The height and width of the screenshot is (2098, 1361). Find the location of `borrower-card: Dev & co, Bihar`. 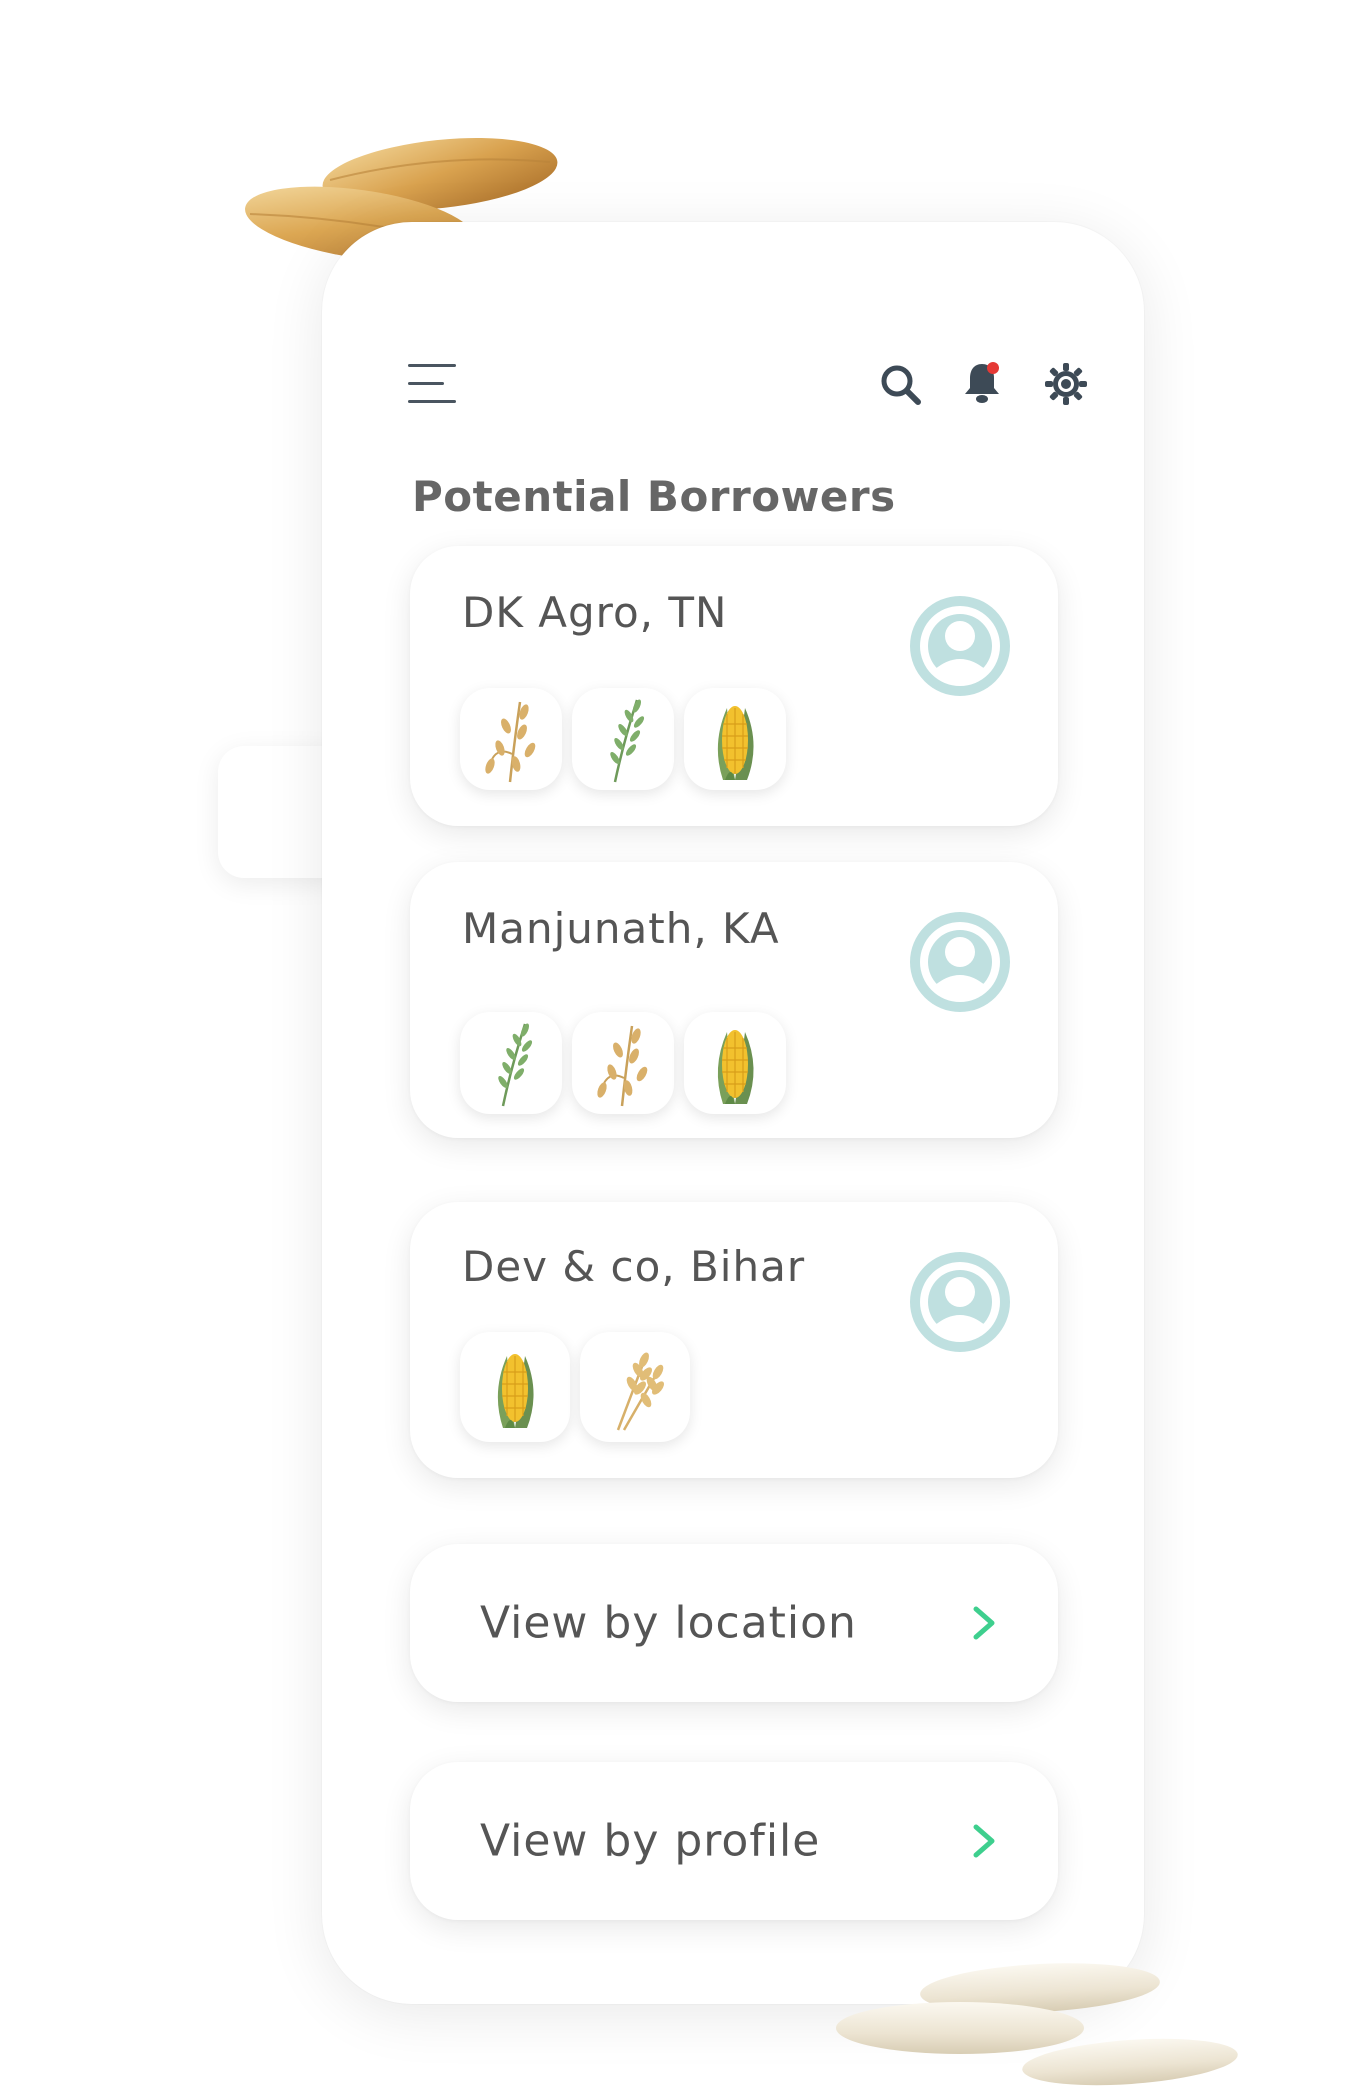

borrower-card: Dev & co, Bihar is located at coordinates (734, 1340).